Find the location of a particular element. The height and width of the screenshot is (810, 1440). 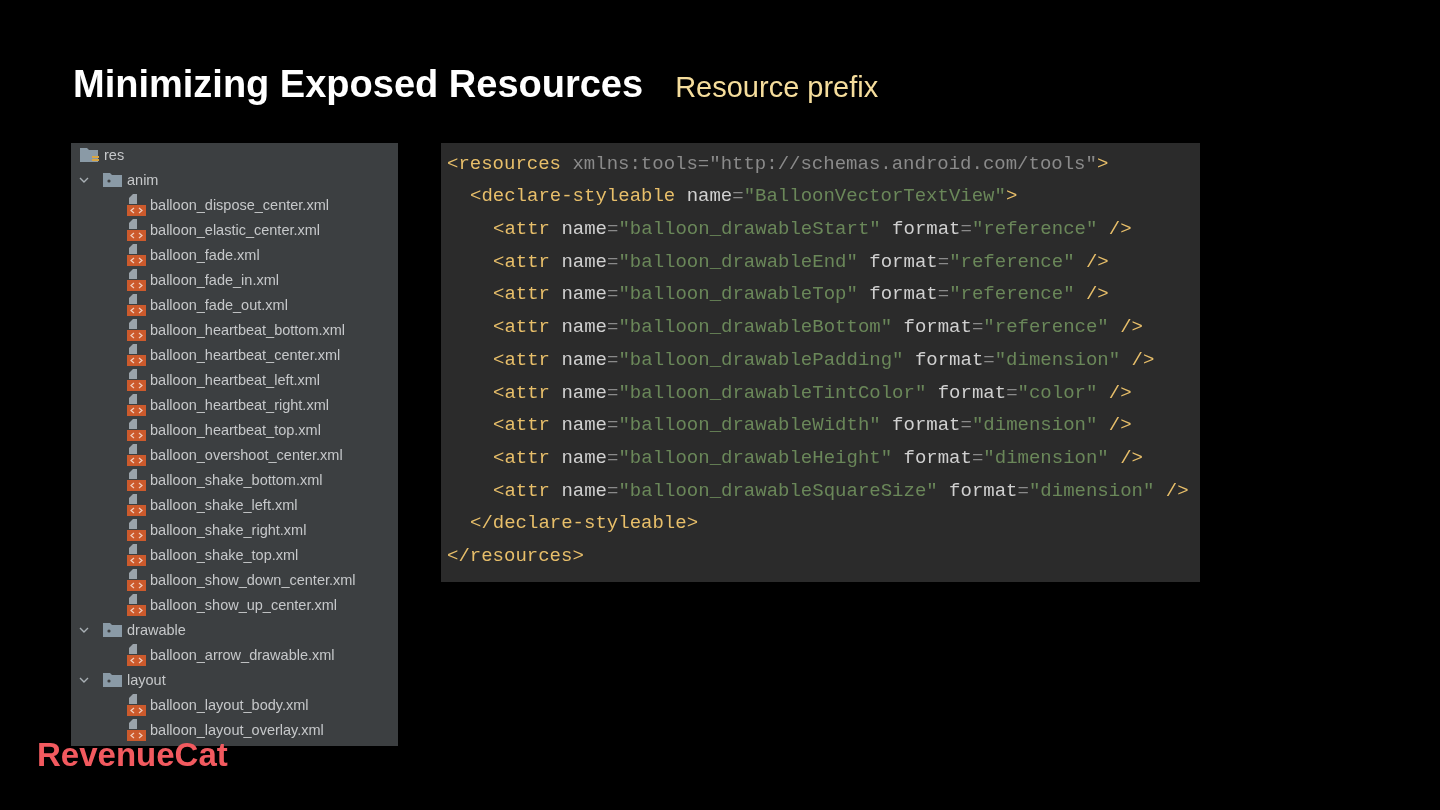

code-line: <attr name="balloon_drawableSquareSize" format="dimension" /> is located at coordinates (841, 491).